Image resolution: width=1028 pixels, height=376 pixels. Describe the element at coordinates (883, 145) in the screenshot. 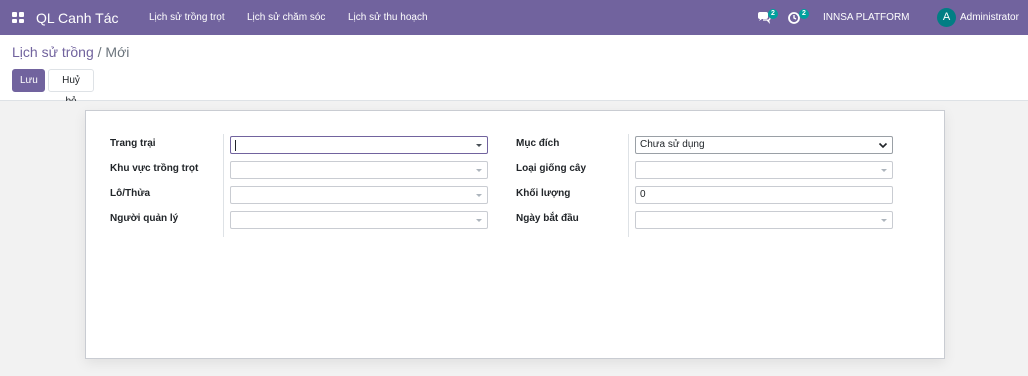

I see `chevron-down-icon` at that location.